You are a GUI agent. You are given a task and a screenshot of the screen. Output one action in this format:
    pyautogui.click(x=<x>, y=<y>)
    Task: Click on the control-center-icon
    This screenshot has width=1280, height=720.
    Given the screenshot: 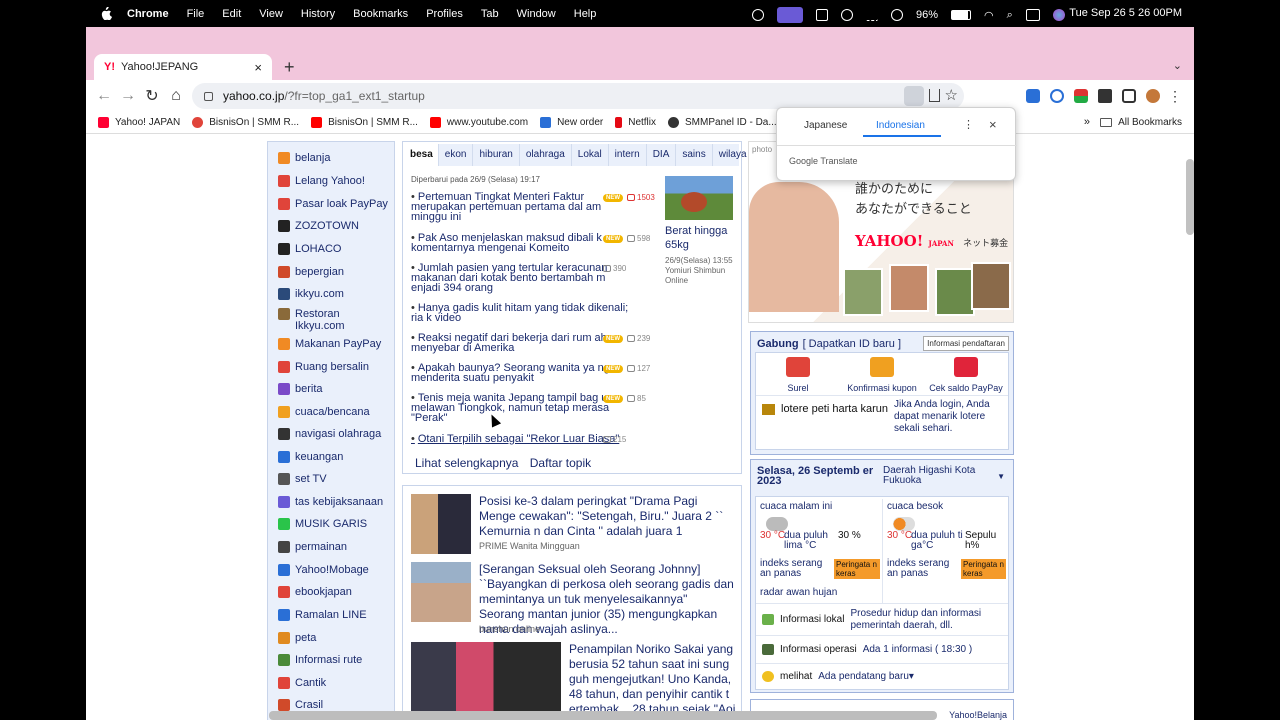 What is the action you would take?
    pyautogui.click(x=1032, y=15)
    